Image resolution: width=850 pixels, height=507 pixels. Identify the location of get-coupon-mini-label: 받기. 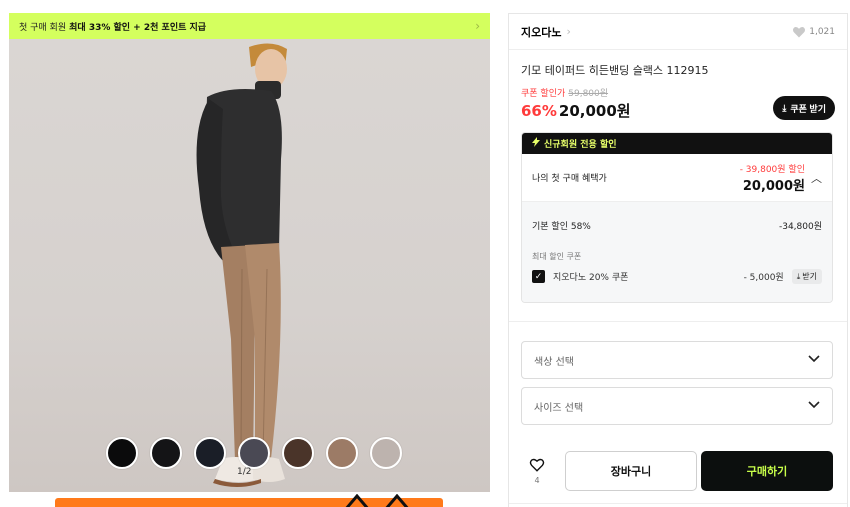
(809, 276).